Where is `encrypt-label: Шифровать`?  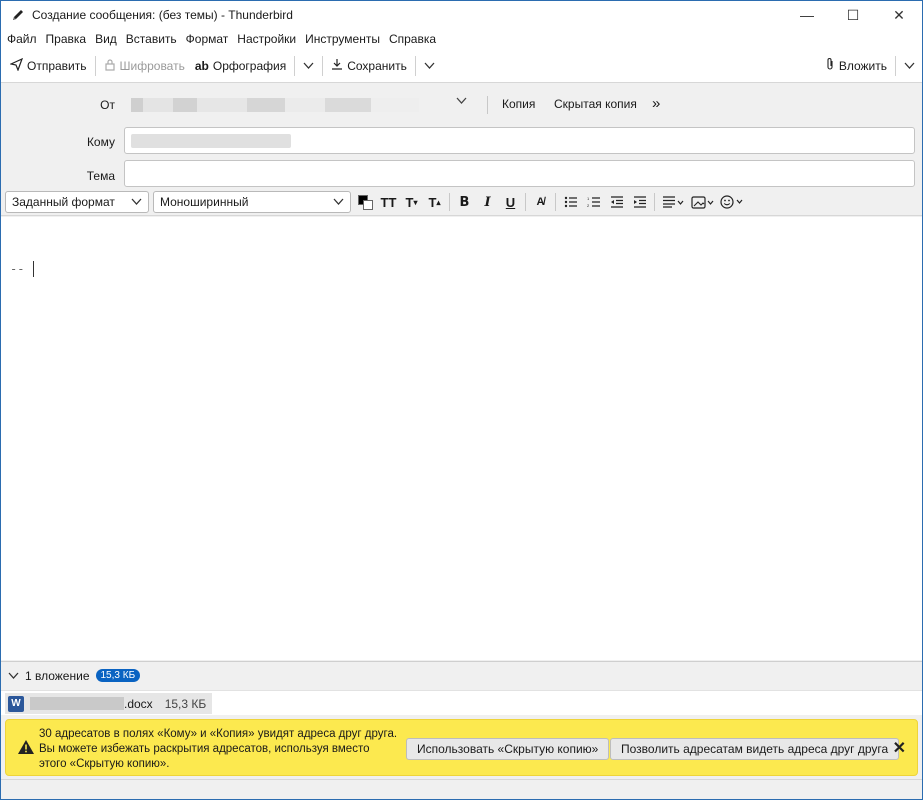
encrypt-label: Шифровать is located at coordinates (152, 65).